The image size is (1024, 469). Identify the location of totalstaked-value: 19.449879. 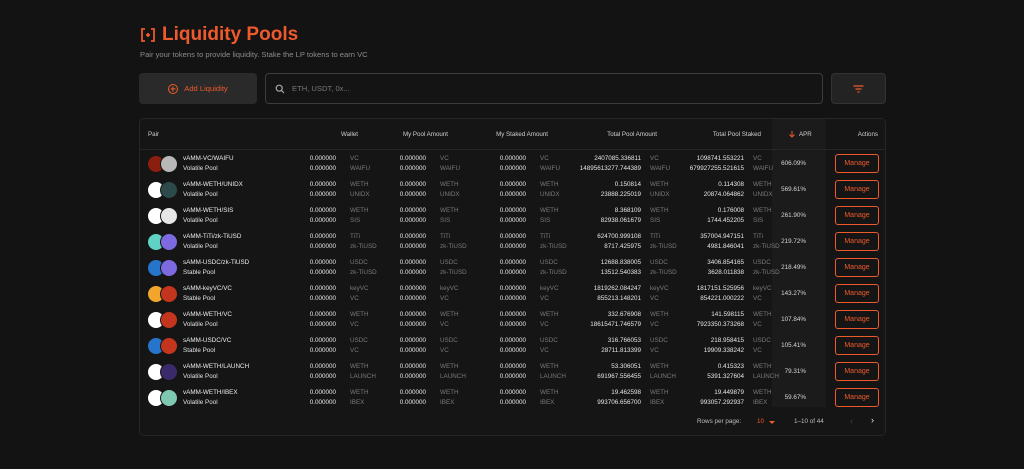
(729, 392).